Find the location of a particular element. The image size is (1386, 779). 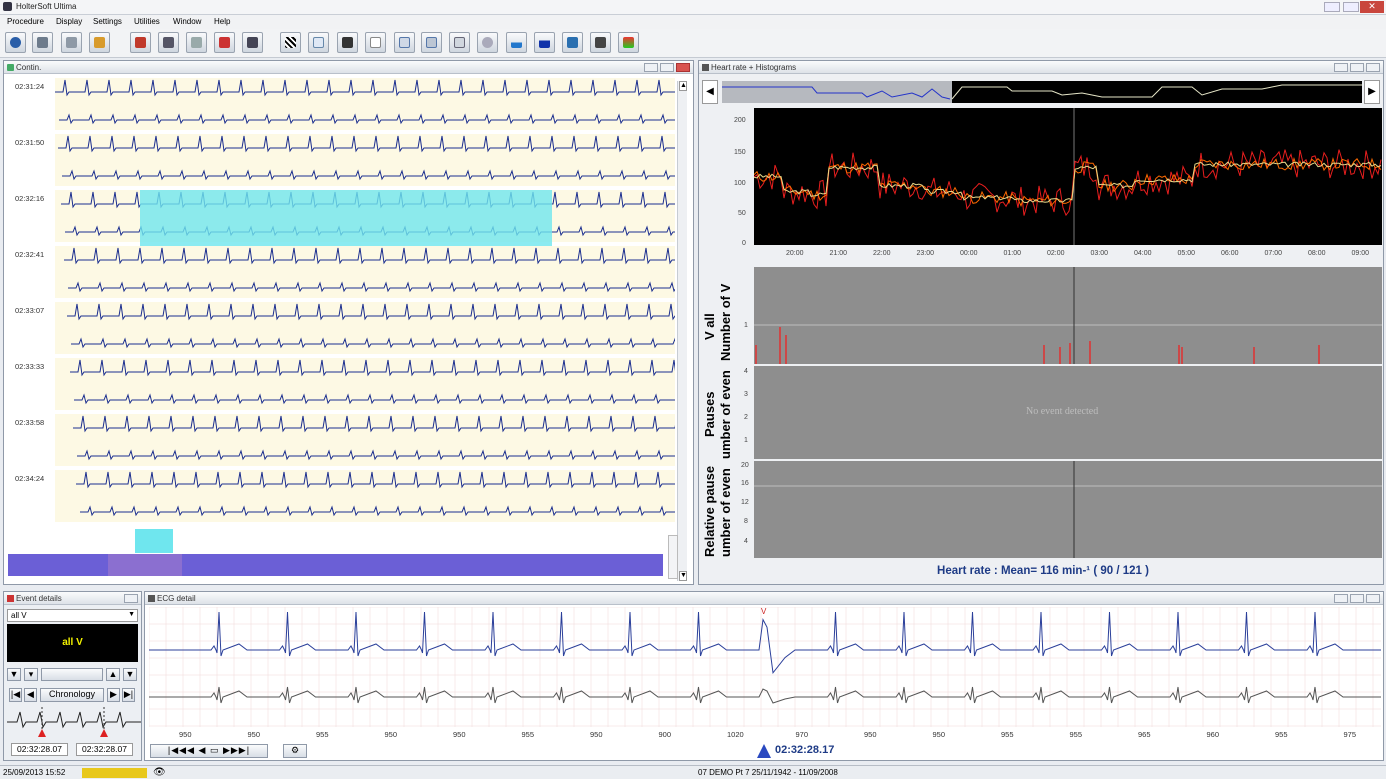

mosaic-icon is located at coordinates (572, 42).